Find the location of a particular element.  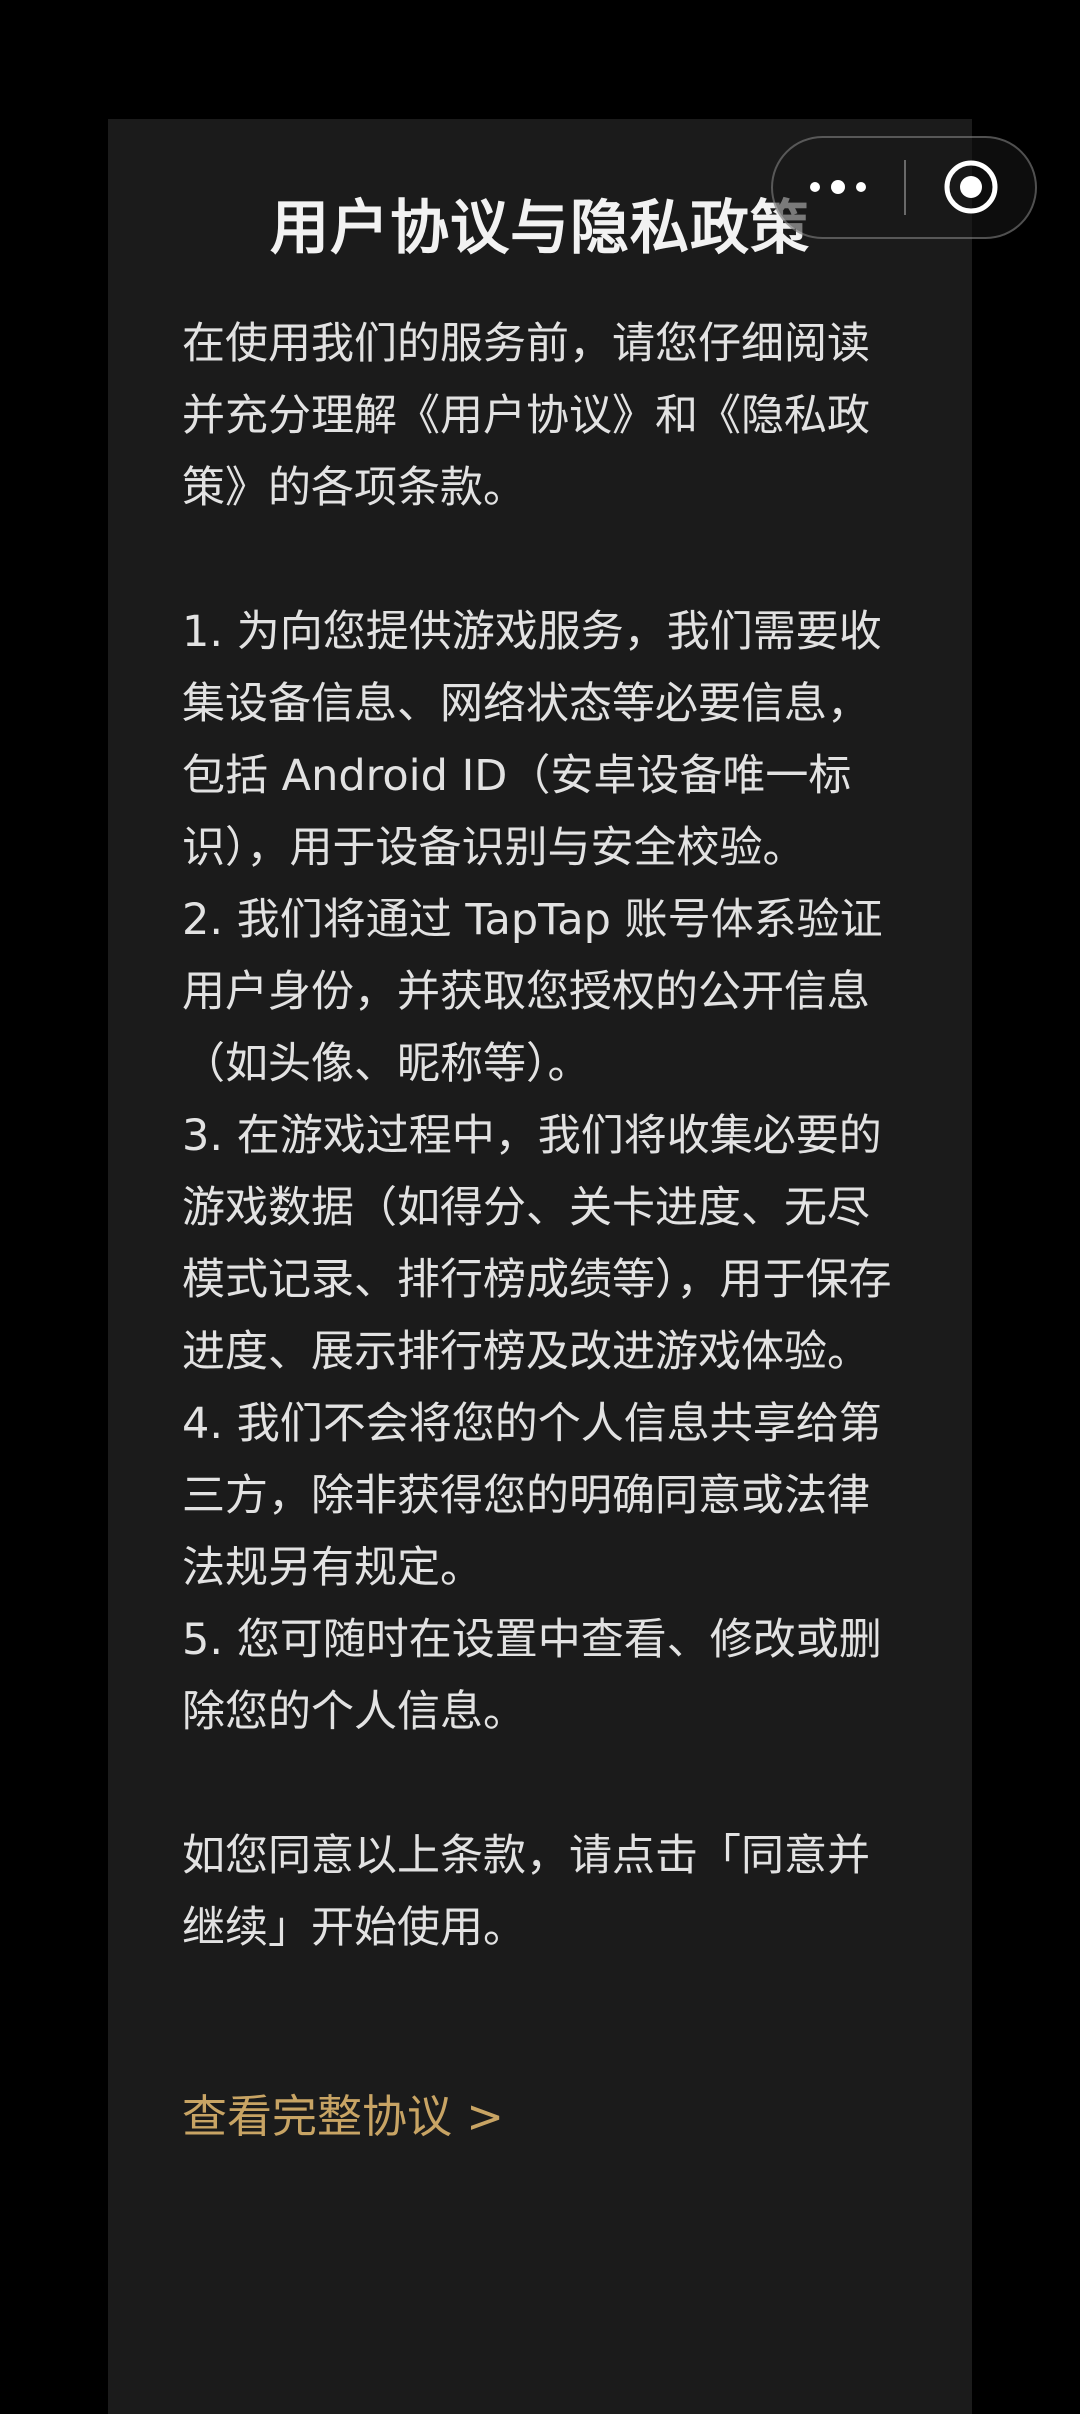

view-full-agreement-link: 查看完整协议 > is located at coordinates (343, 2117).